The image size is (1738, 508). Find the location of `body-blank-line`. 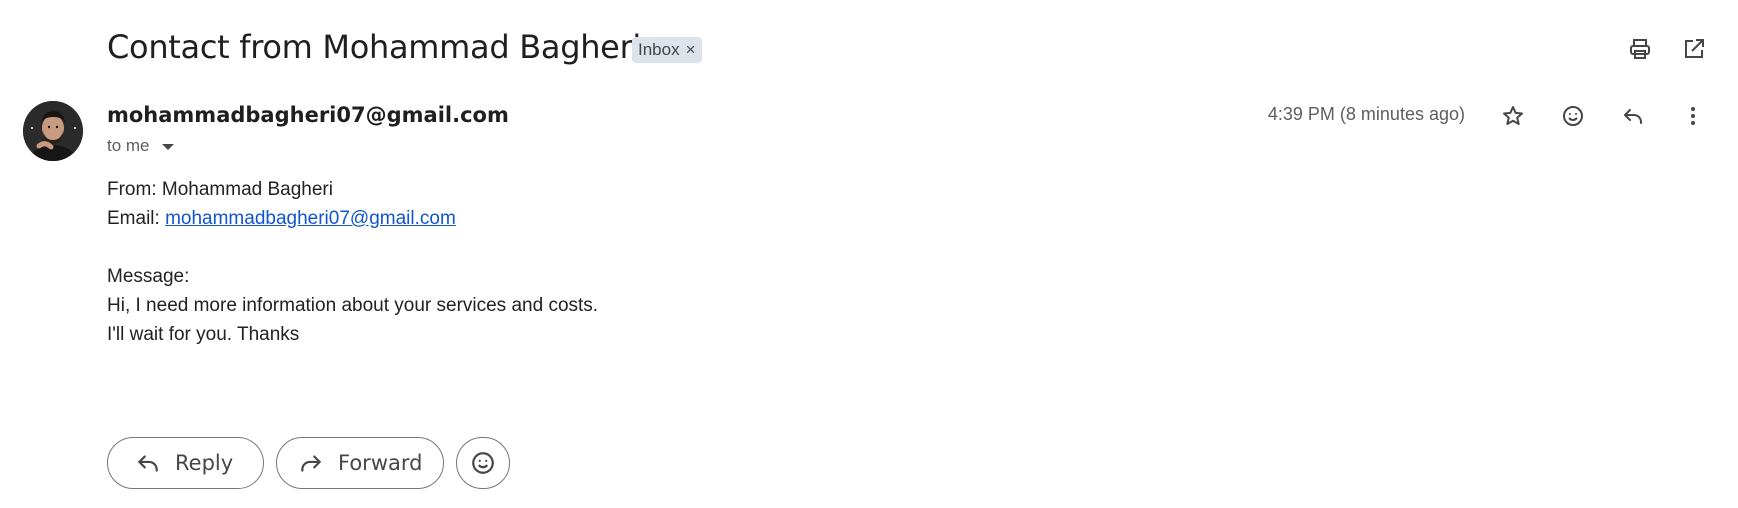

body-blank-line is located at coordinates (352, 247).